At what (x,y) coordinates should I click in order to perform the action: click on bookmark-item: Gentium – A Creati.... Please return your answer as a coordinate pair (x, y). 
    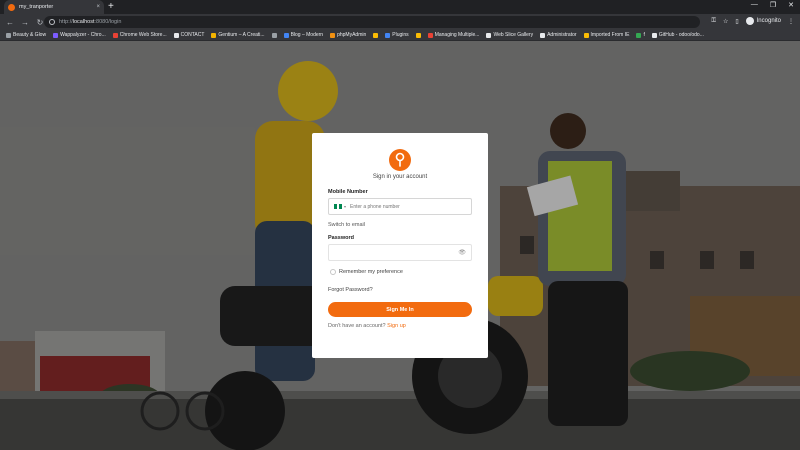
    Looking at the image, I should click on (238, 35).